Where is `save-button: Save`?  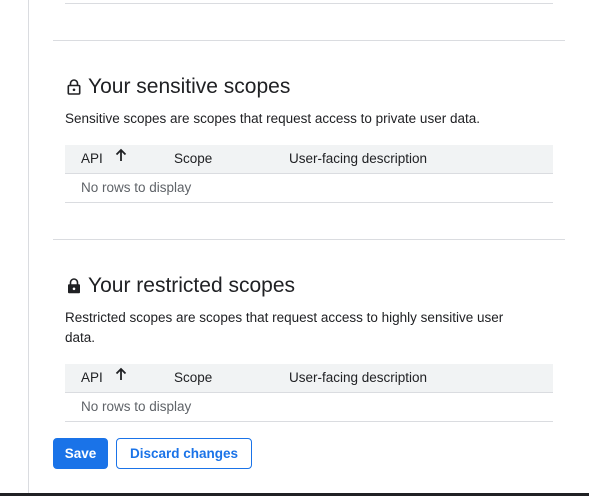
save-button: Save is located at coordinates (80, 453).